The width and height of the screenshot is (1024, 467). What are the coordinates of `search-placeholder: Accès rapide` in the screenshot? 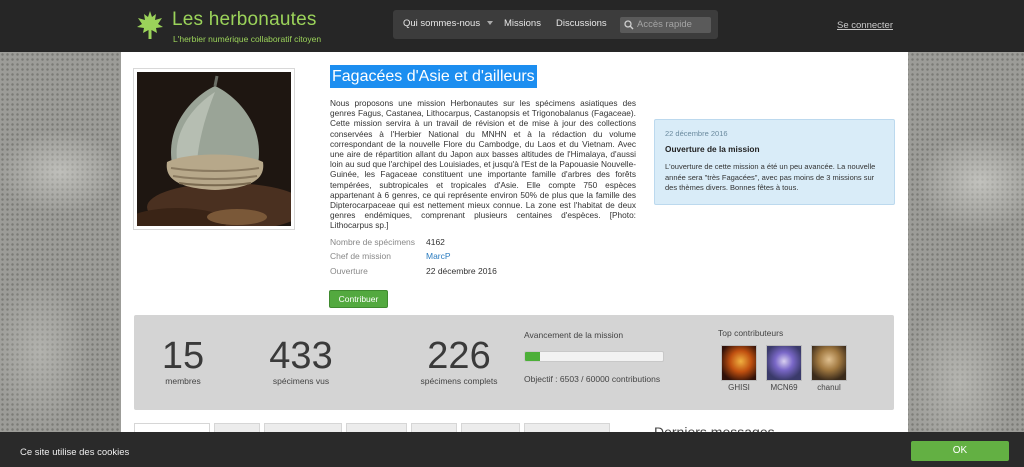 It's located at (664, 24).